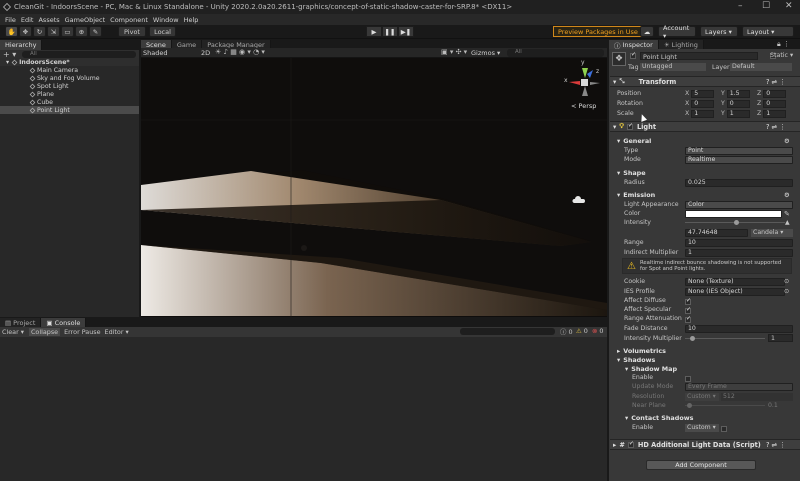 The width and height of the screenshot is (800, 481). I want to click on console-search-input, so click(507, 331).